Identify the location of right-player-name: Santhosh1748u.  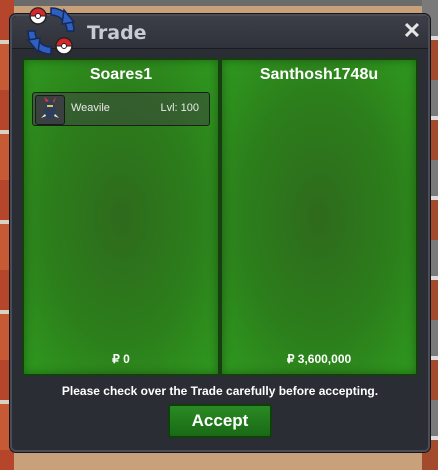
(319, 74).